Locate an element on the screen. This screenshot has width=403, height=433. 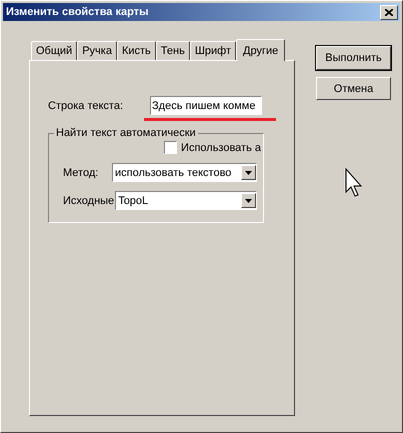
tab: Тень is located at coordinates (173, 50).